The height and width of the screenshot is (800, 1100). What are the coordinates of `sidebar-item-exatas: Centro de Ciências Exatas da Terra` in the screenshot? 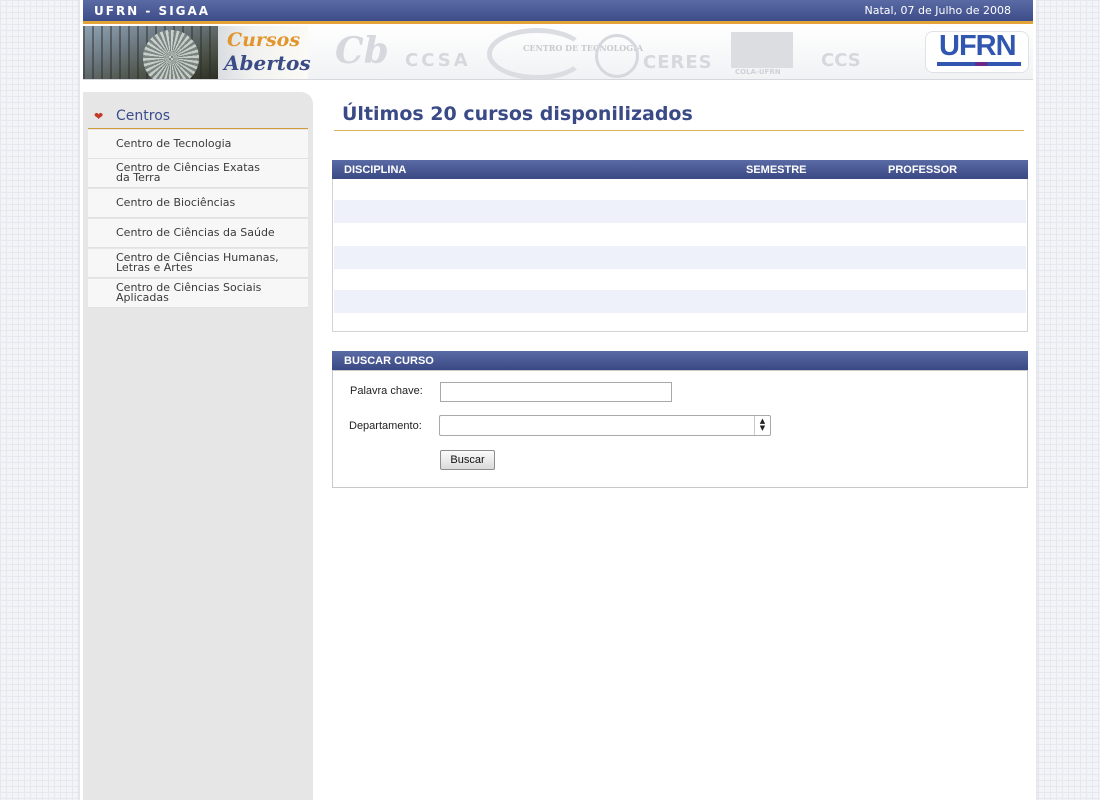 It's located at (198, 173).